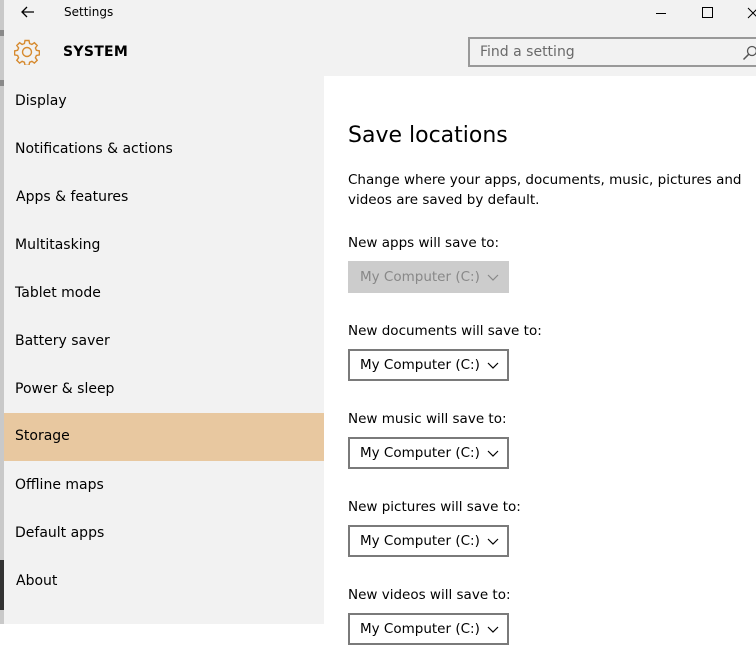 Image resolution: width=756 pixels, height=645 pixels. Describe the element at coordinates (88, 12) in the screenshot. I see `window-title: Settings` at that location.